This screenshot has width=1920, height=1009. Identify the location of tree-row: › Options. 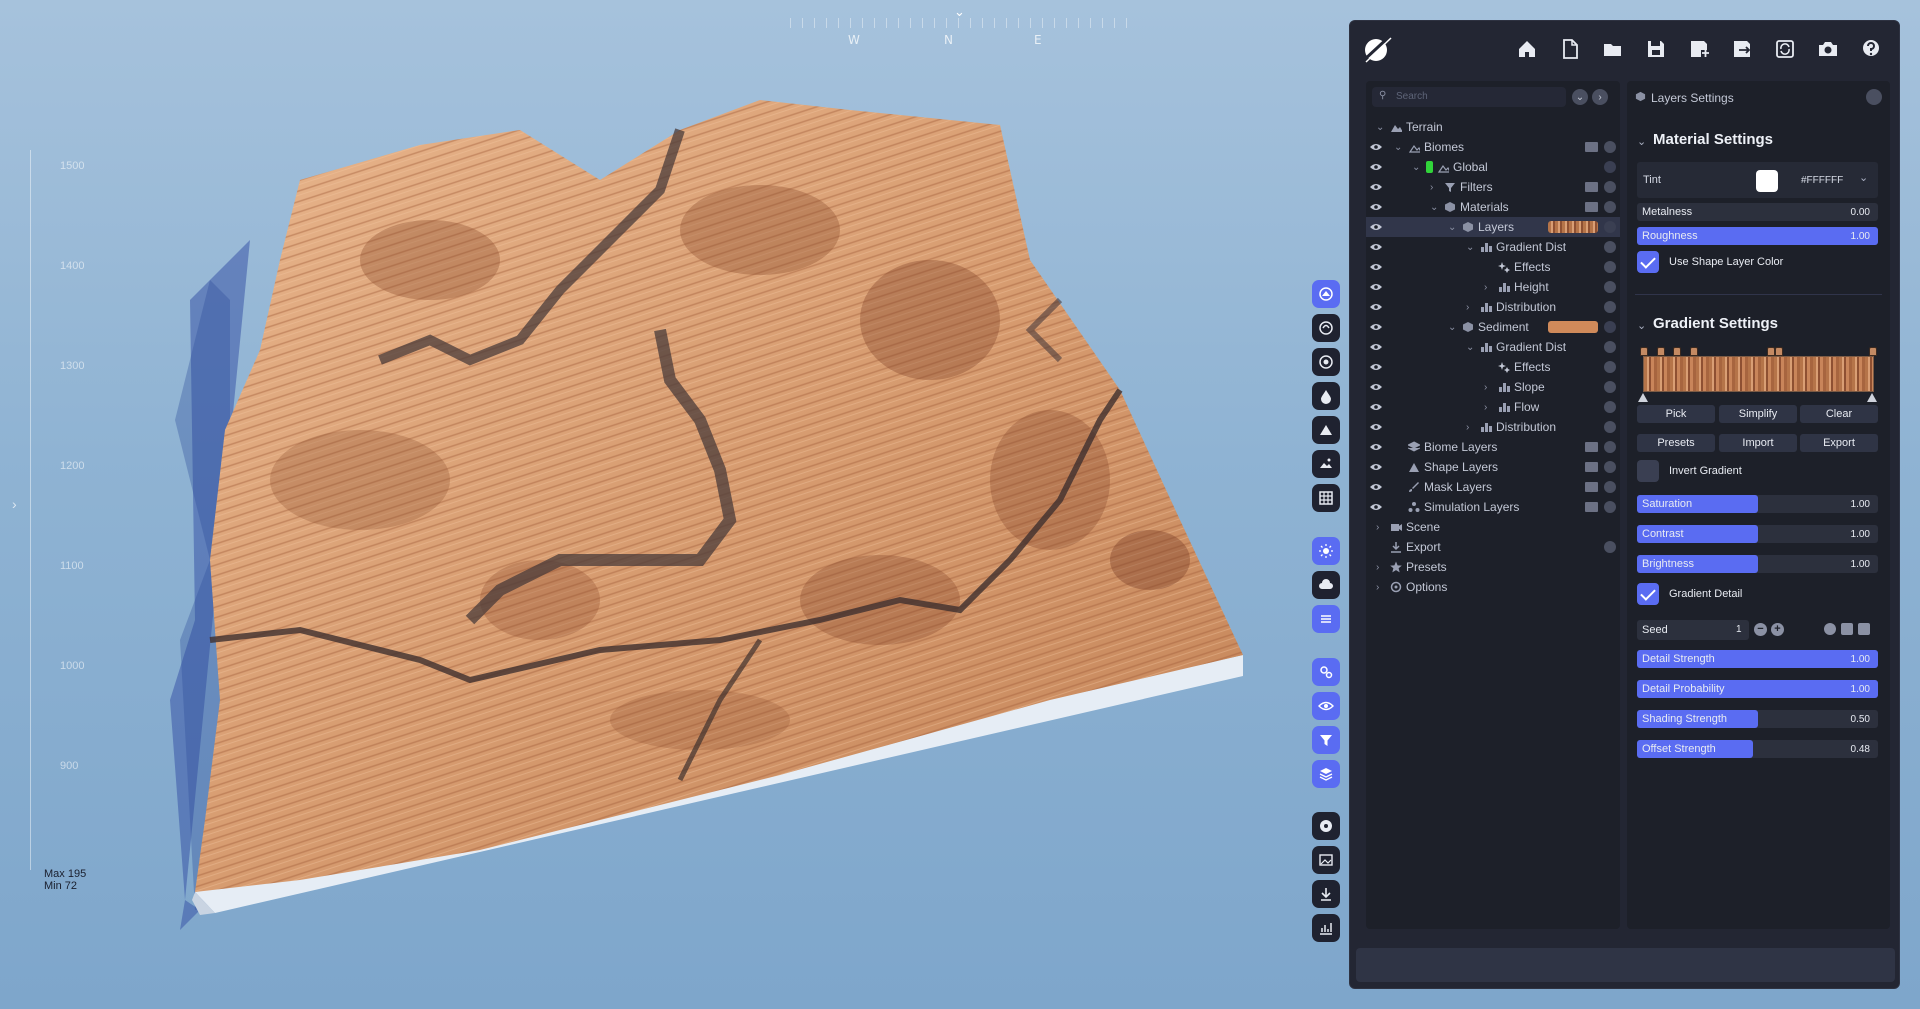
(1493, 587).